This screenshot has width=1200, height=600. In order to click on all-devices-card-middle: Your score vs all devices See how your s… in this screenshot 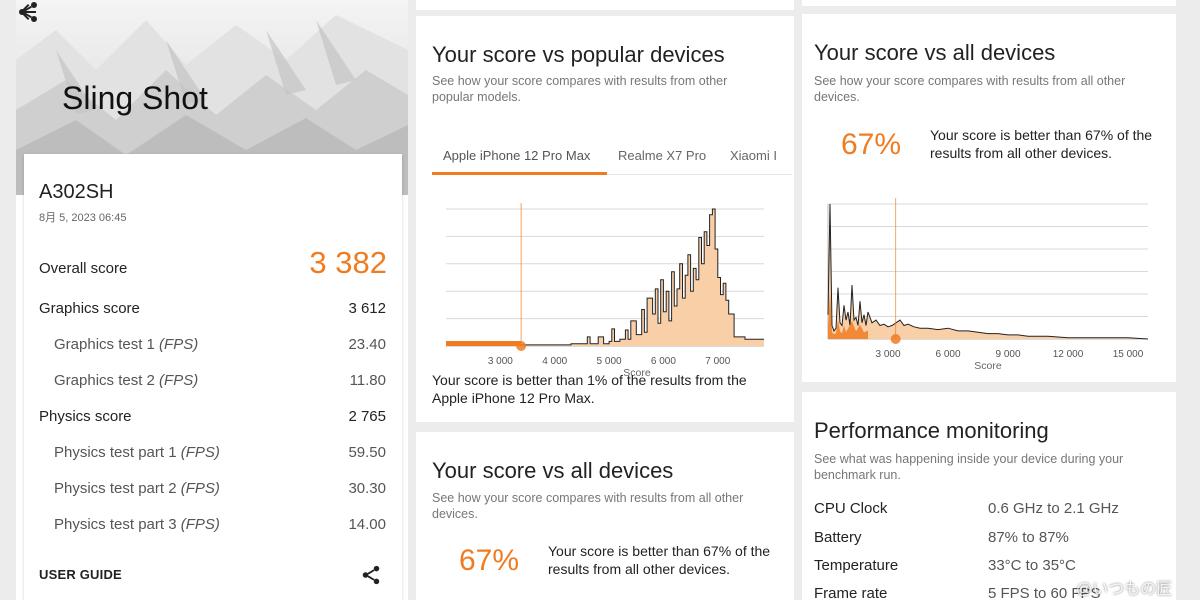, I will do `click(605, 516)`.